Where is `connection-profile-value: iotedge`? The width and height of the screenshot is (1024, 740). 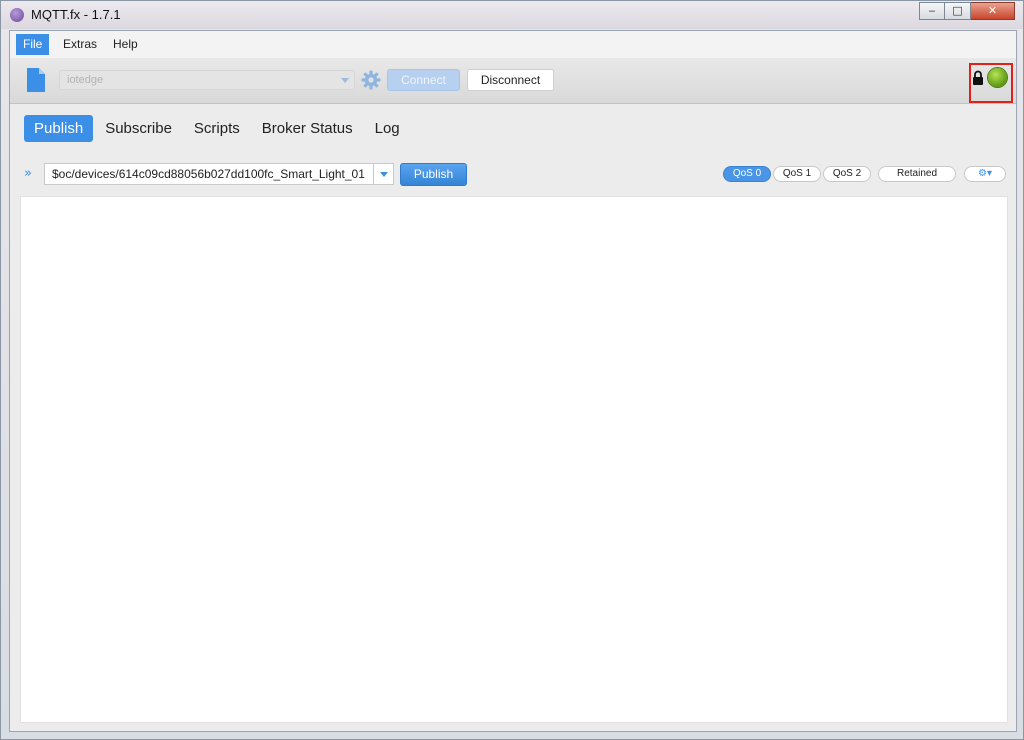
connection-profile-value: iotedge is located at coordinates (85, 80).